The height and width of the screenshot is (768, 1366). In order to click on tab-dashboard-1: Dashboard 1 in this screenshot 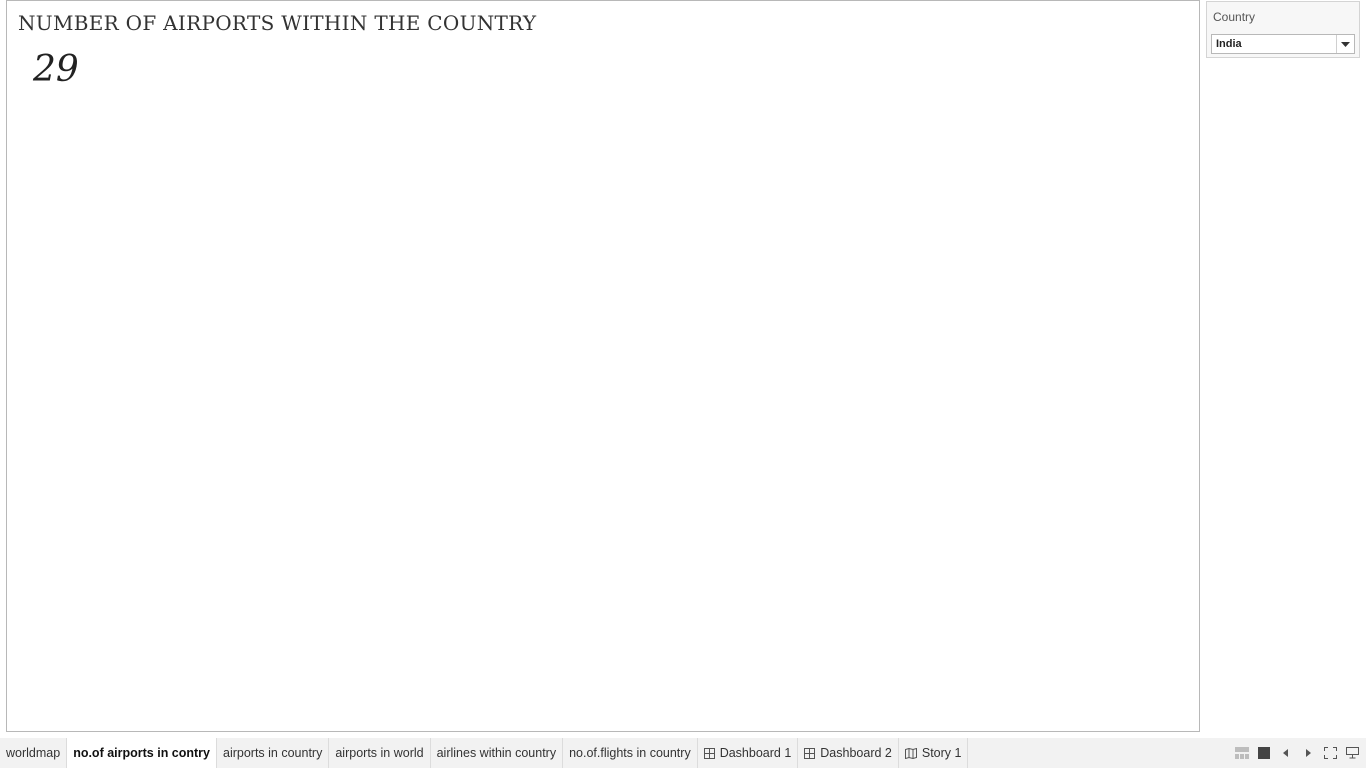, I will do `click(748, 753)`.